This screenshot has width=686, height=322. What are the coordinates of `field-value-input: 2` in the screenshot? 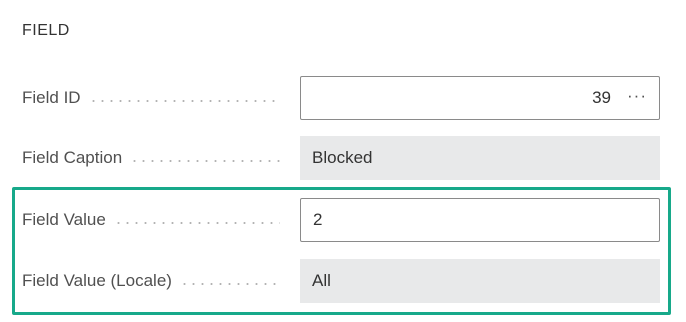 It's located at (480, 220).